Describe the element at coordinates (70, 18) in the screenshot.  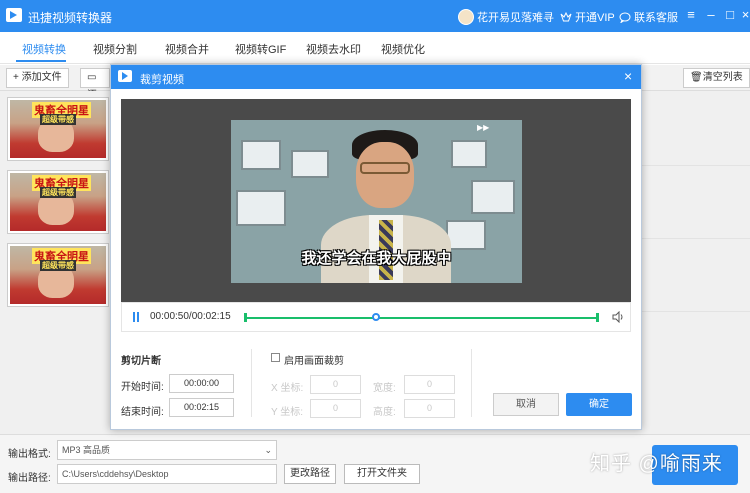
I see `app-title: 迅捷视频转换器` at that location.